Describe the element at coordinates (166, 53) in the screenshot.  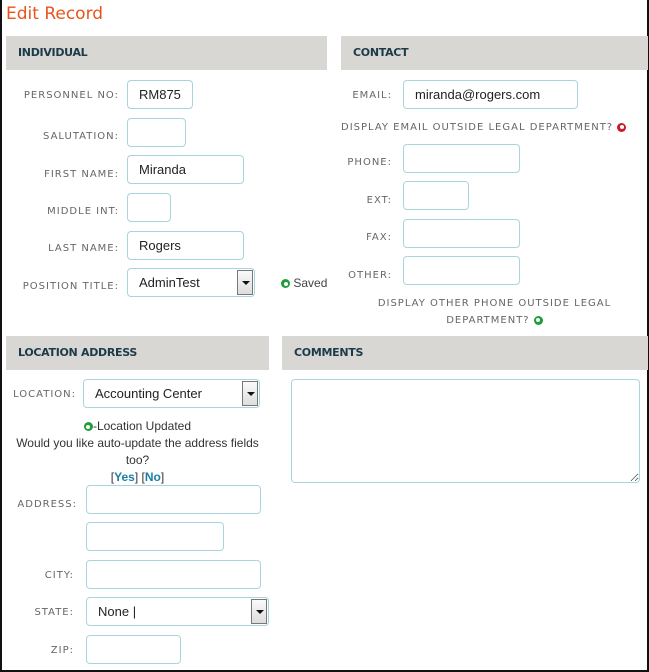
I see `individual-section-header: INDIVIDUAL` at that location.